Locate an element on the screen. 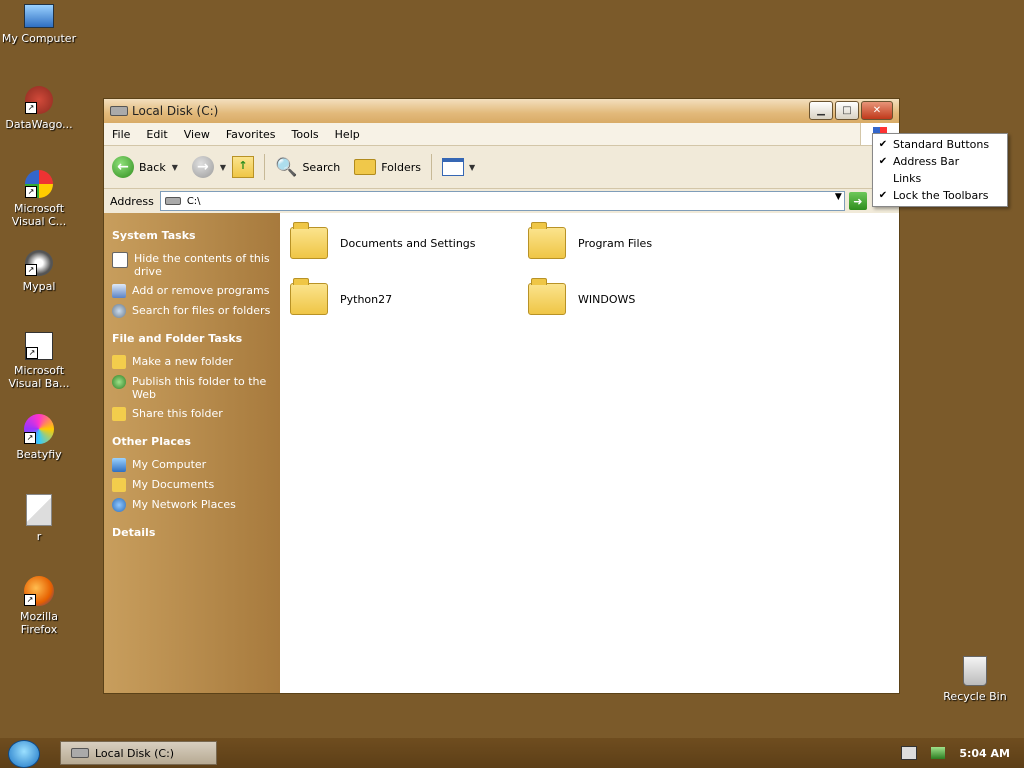  menu-help: Help is located at coordinates (347, 134).